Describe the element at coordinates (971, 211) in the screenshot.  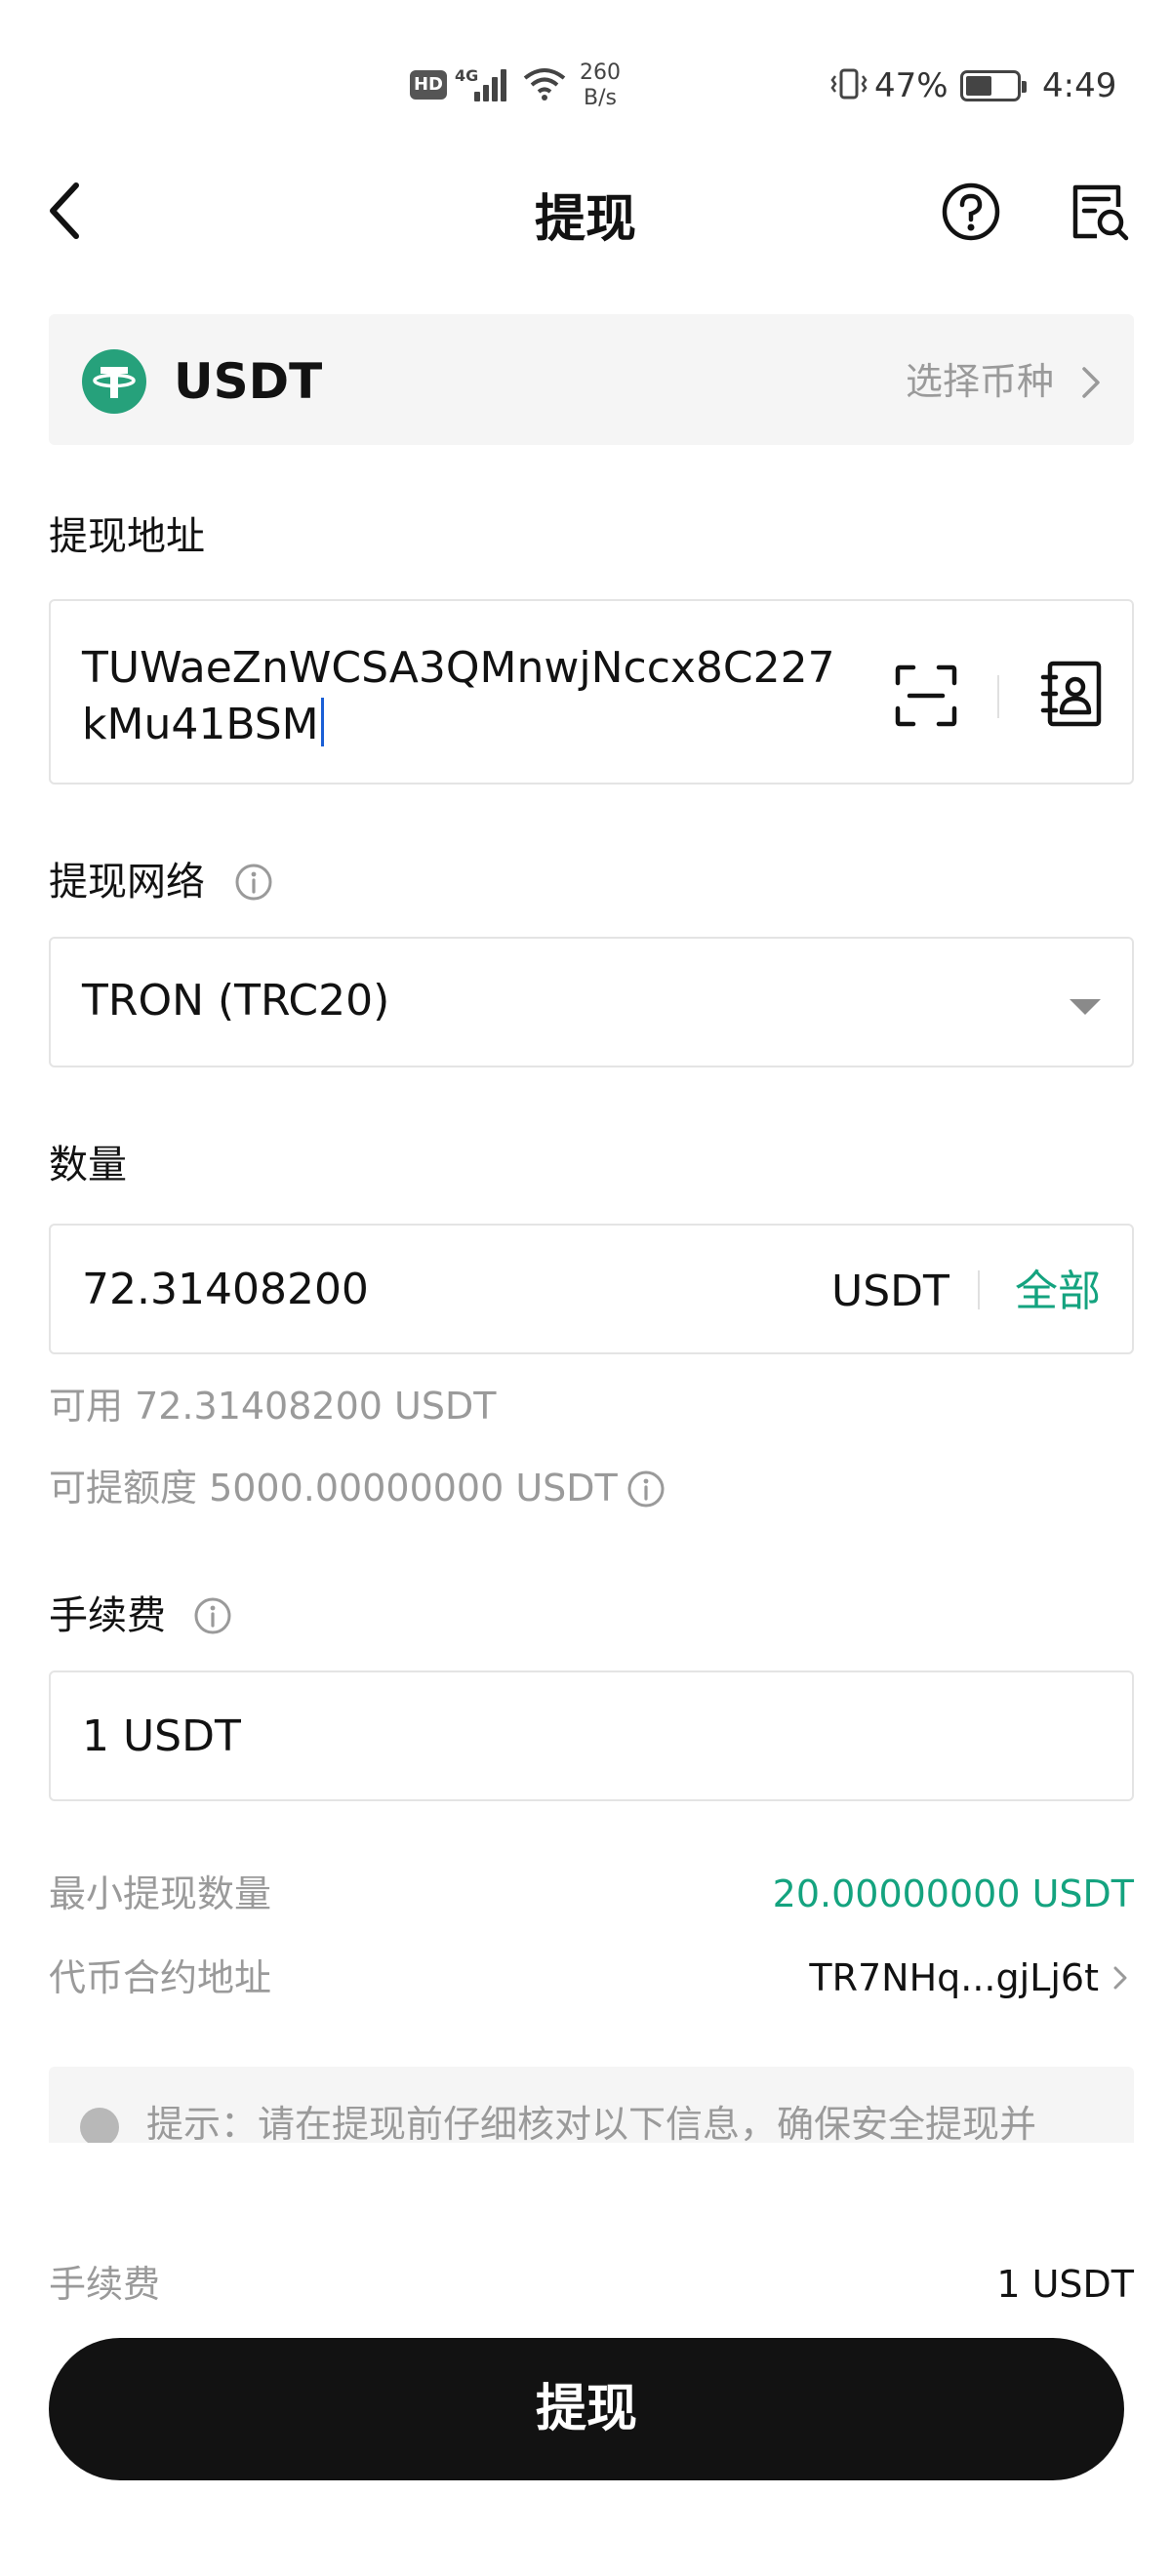
I see `help-icon` at that location.